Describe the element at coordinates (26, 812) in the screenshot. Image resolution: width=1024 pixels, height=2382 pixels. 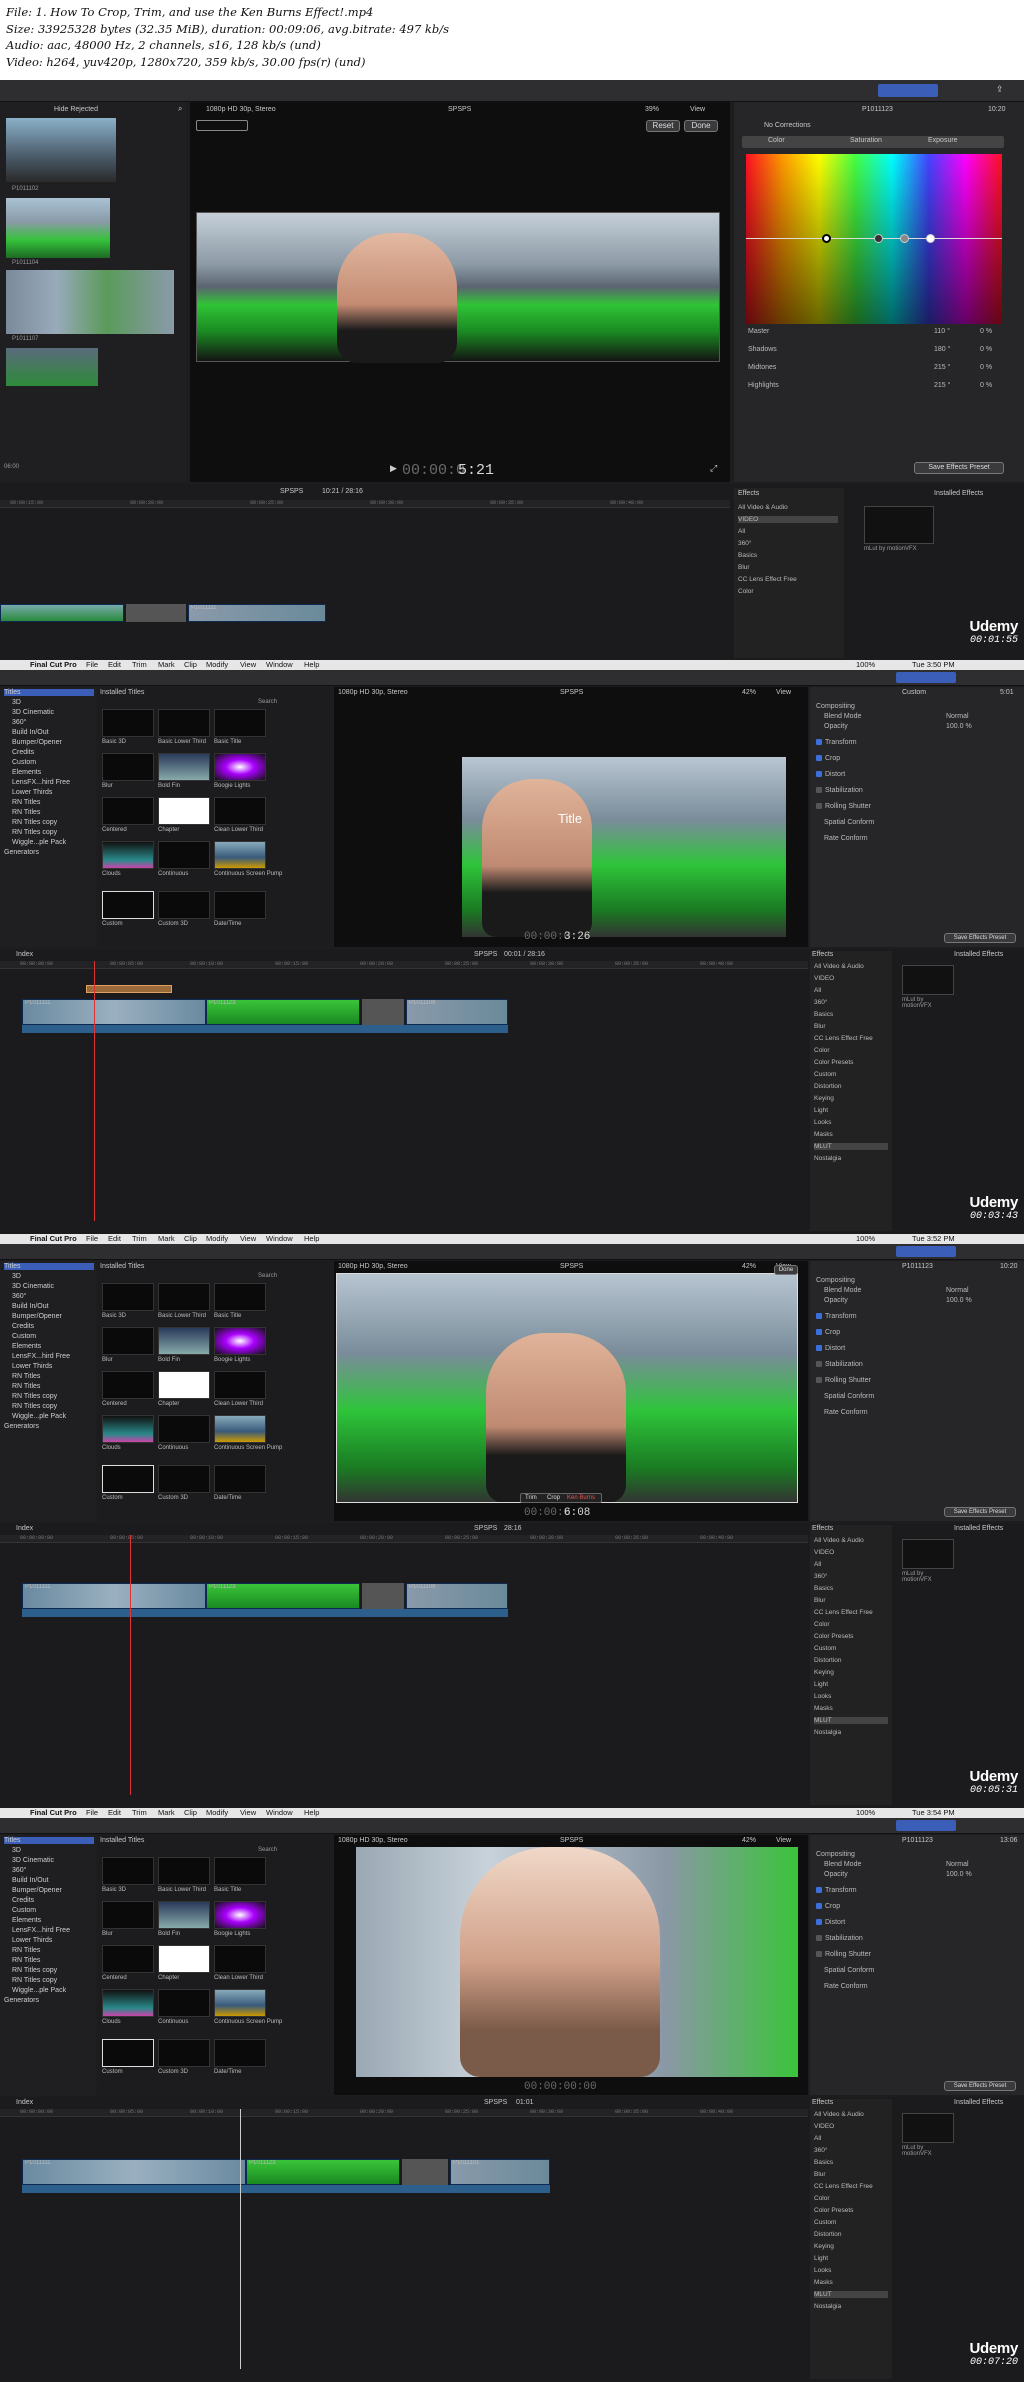
I see `cat-rn-titles-2: RN Titles` at that location.